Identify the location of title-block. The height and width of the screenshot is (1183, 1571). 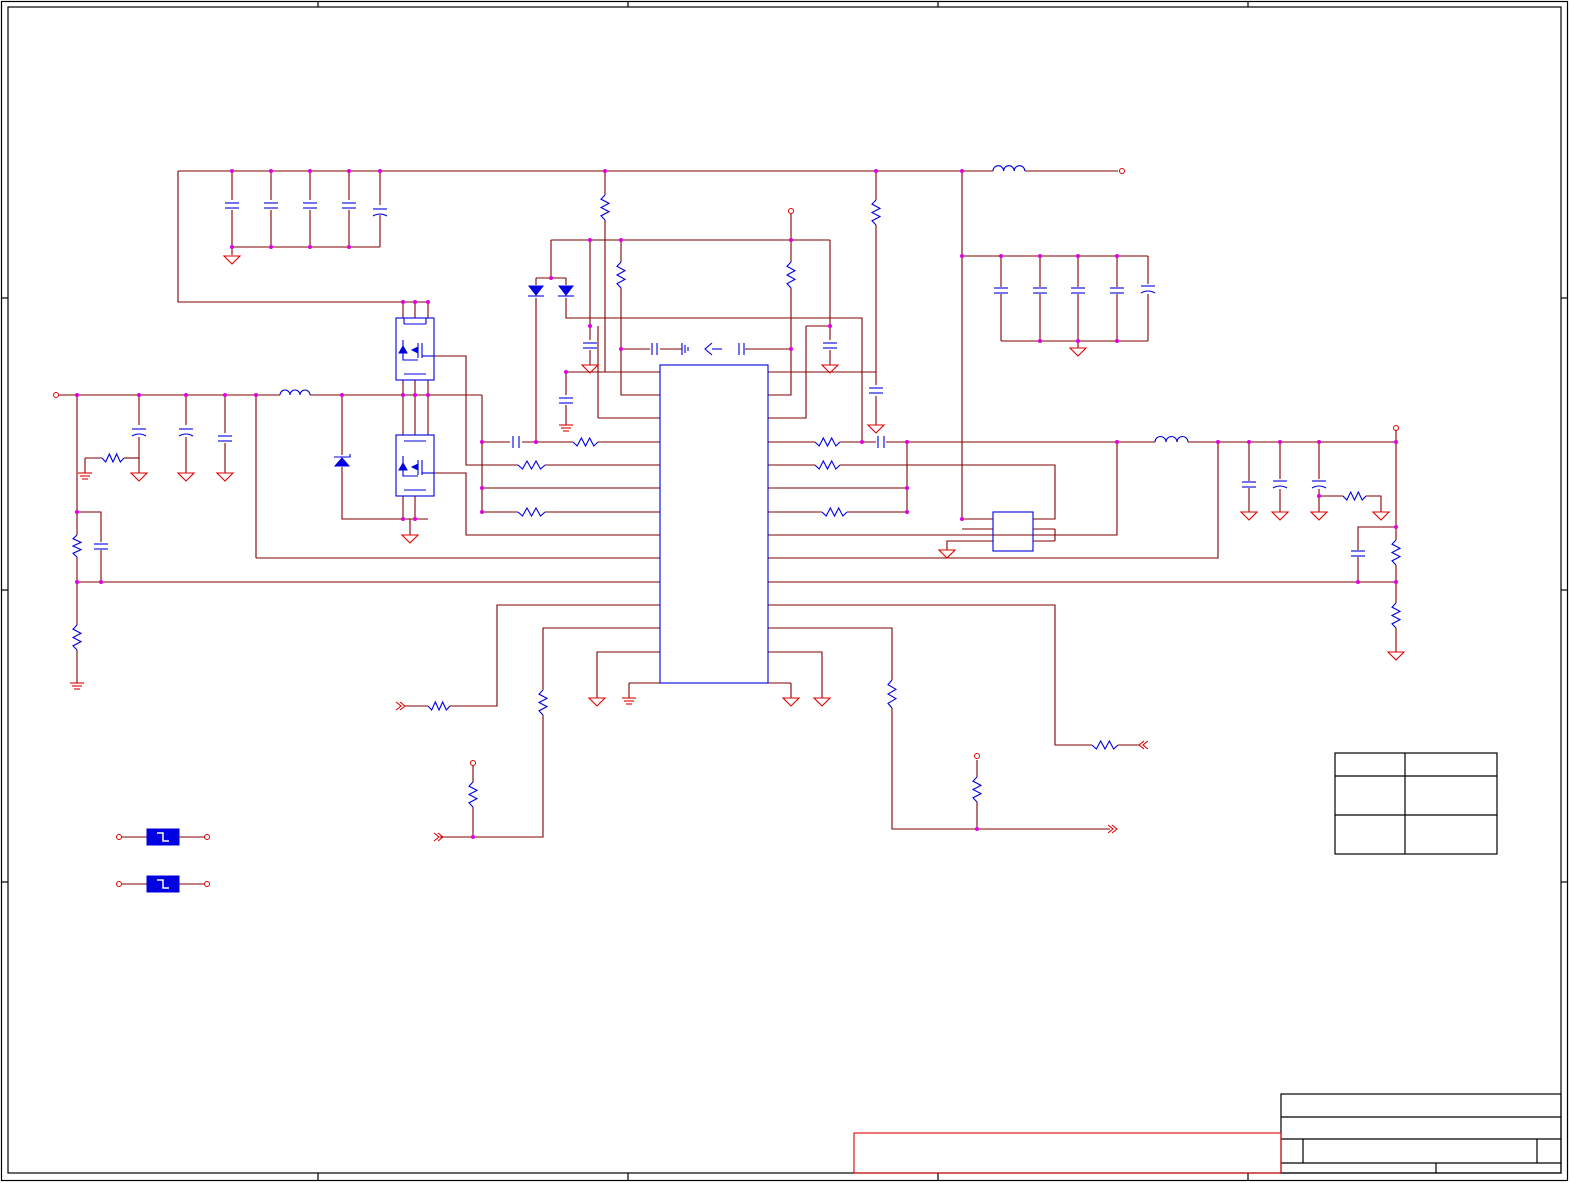
(1421, 1133).